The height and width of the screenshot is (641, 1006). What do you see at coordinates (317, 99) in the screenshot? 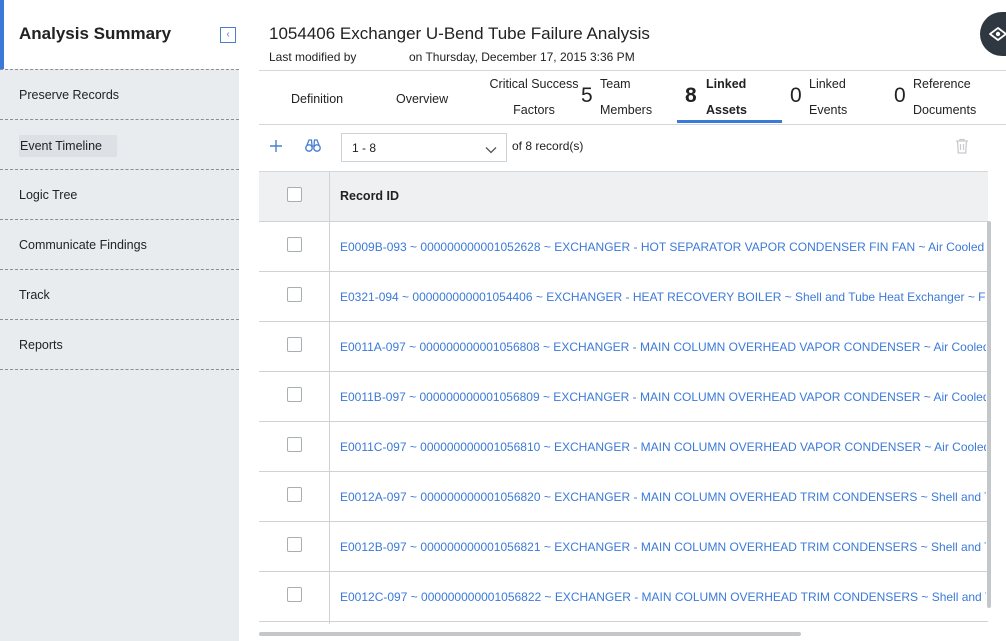
I see `tab-label: Definition` at bounding box center [317, 99].